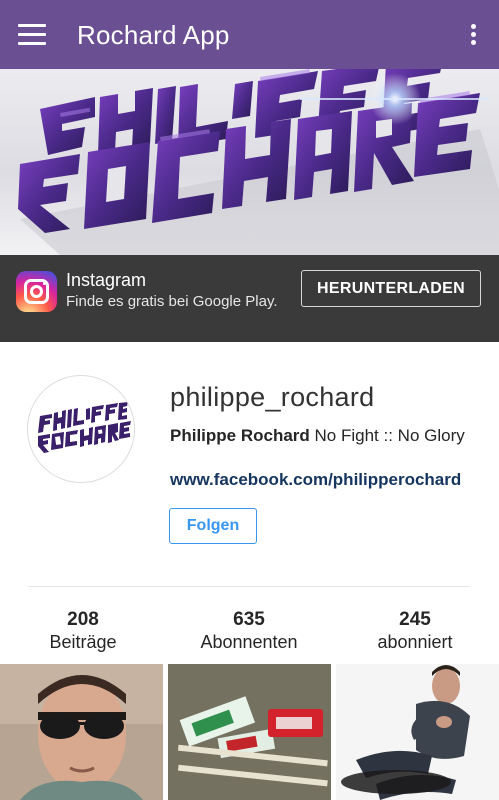 The width and height of the screenshot is (499, 800). I want to click on philippe-rochard-logo-icon, so click(84, 427).